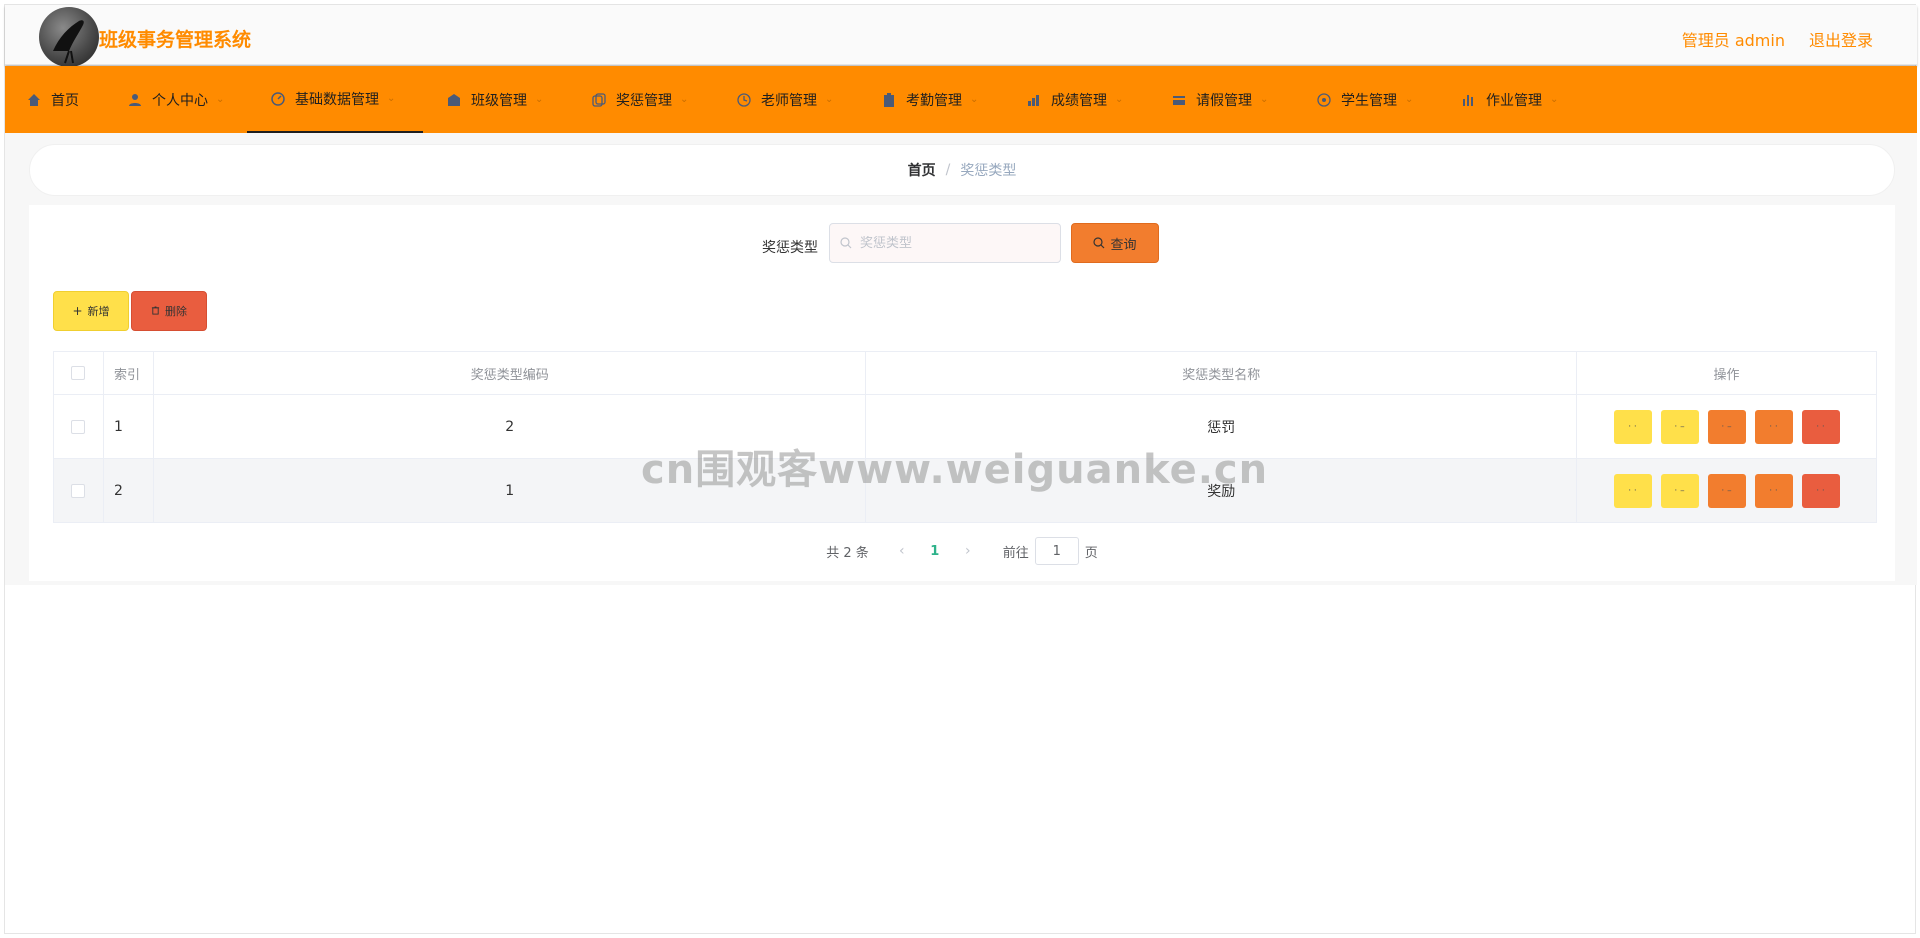 Image resolution: width=1920 pixels, height=938 pixels. I want to click on search-button: 查询, so click(1115, 243).